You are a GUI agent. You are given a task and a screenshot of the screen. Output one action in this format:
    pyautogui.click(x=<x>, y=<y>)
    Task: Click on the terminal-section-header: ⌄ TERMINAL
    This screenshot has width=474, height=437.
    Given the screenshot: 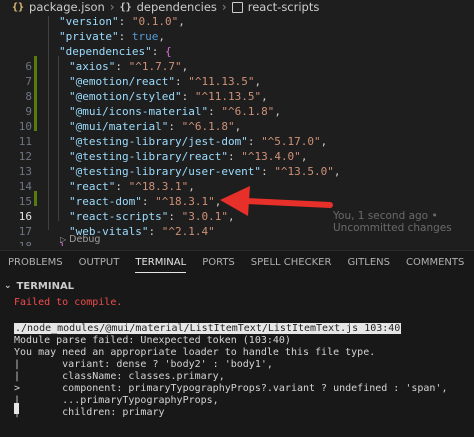 What is the action you would take?
    pyautogui.click(x=237, y=286)
    